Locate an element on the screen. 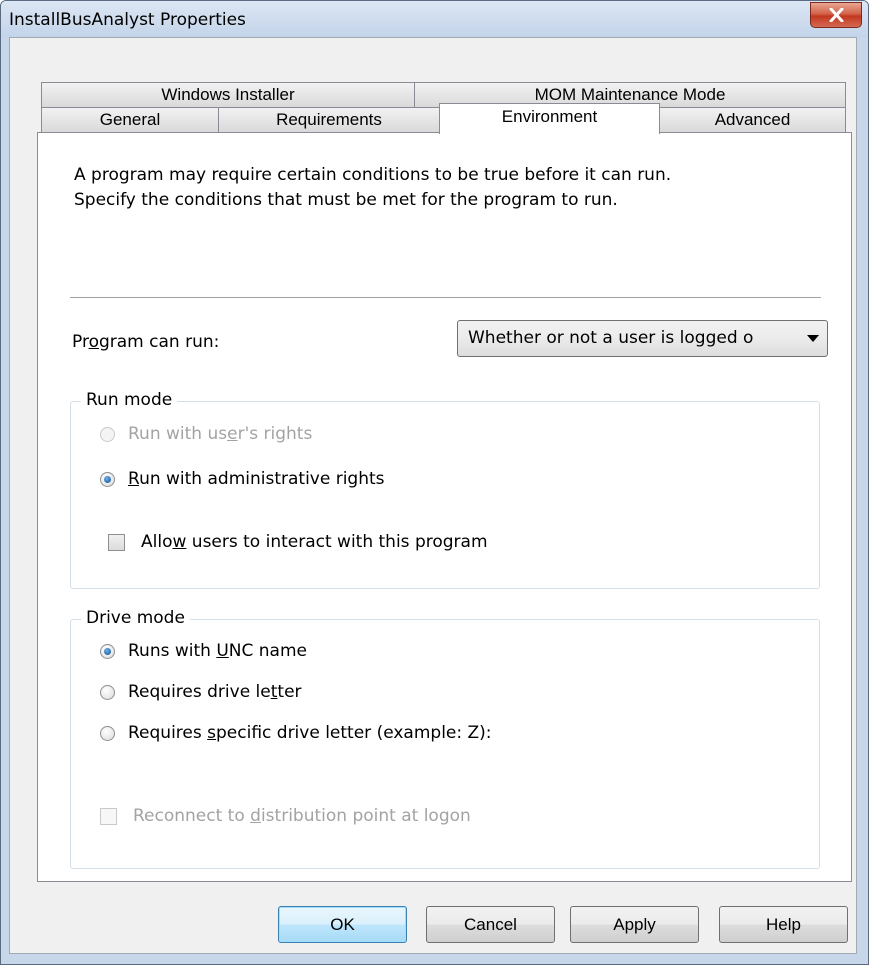 This screenshot has width=869, height=965. option-label: Run with user's rights is located at coordinates (220, 434).